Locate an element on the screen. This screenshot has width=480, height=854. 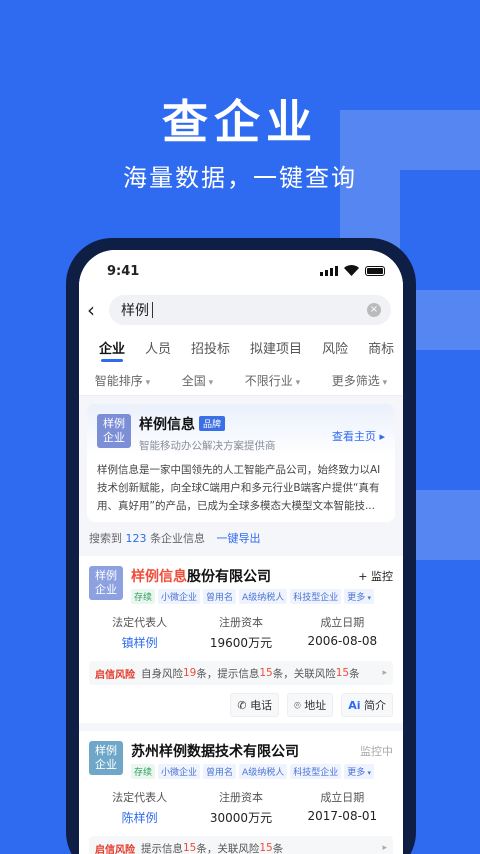
export-link: 一键导出 is located at coordinates (239, 538).